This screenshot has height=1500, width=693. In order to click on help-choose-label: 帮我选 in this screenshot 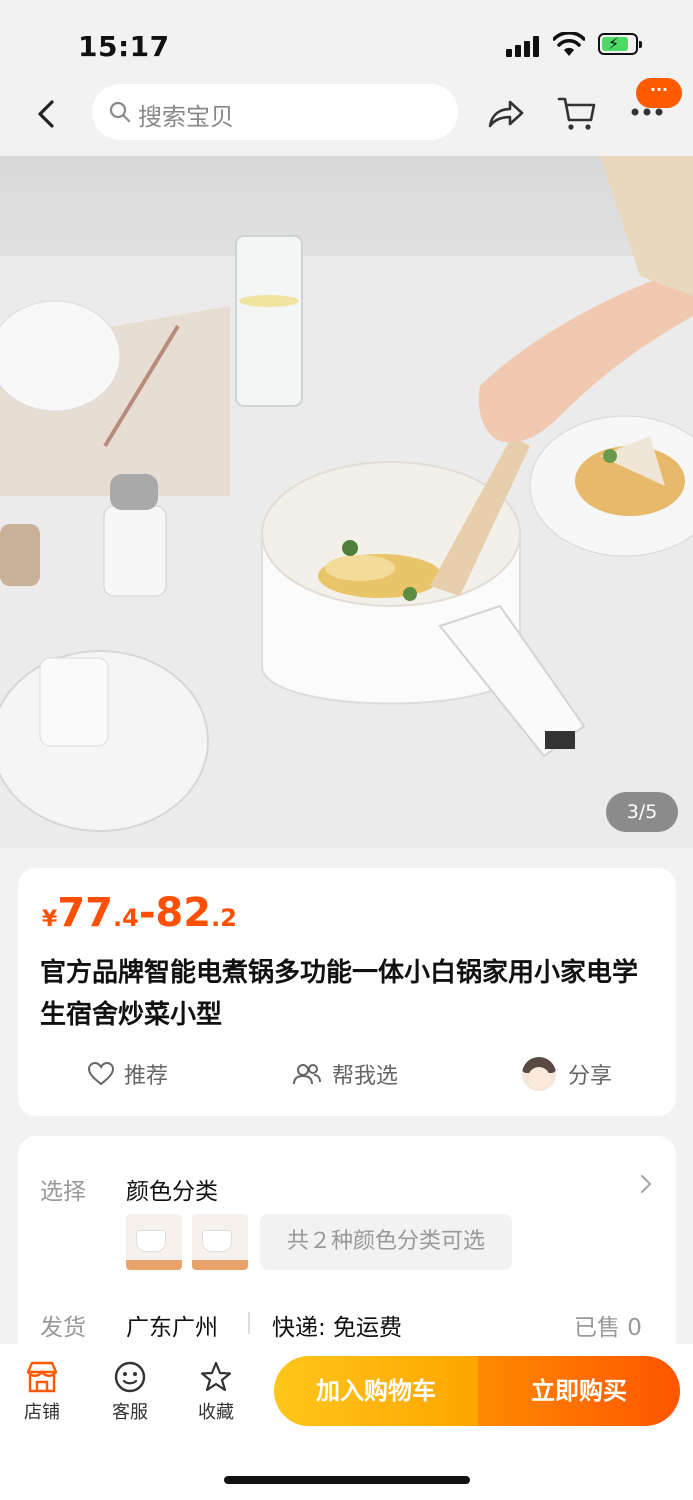, I will do `click(365, 1076)`.